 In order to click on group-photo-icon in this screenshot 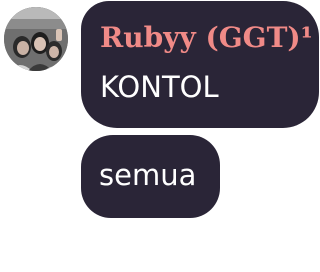, I will do `click(36, 39)`.